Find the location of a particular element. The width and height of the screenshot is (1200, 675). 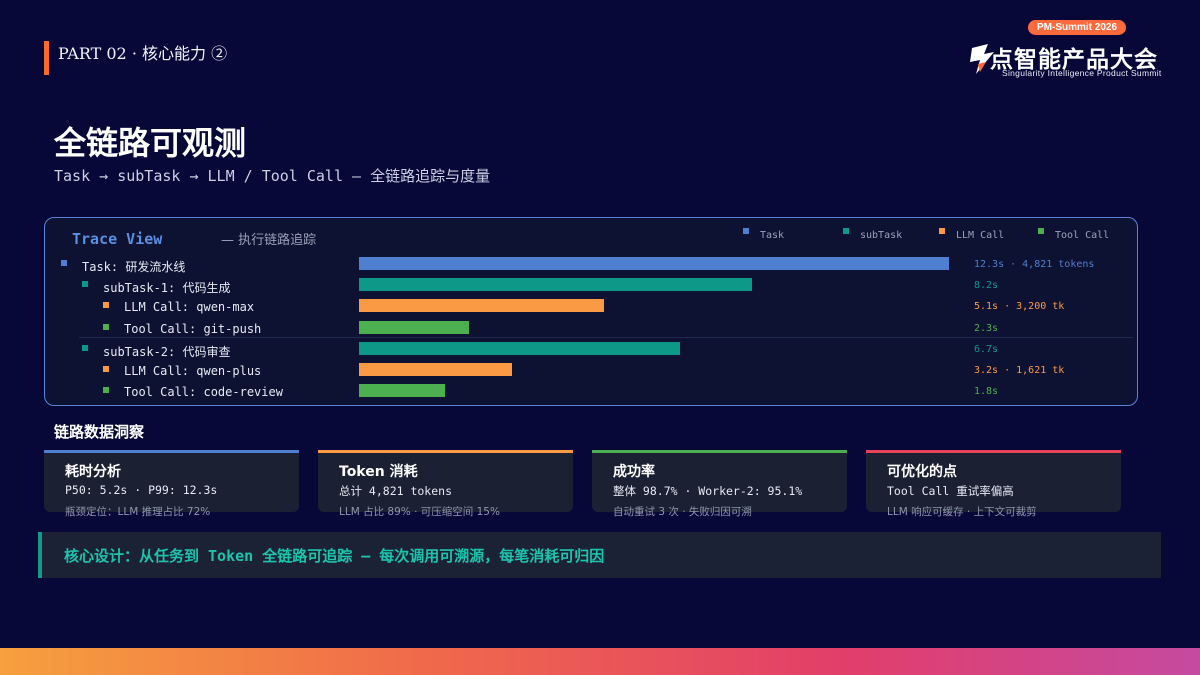

card-line2: 自动重试 3 次 · 失败归因可溯 is located at coordinates (682, 512).